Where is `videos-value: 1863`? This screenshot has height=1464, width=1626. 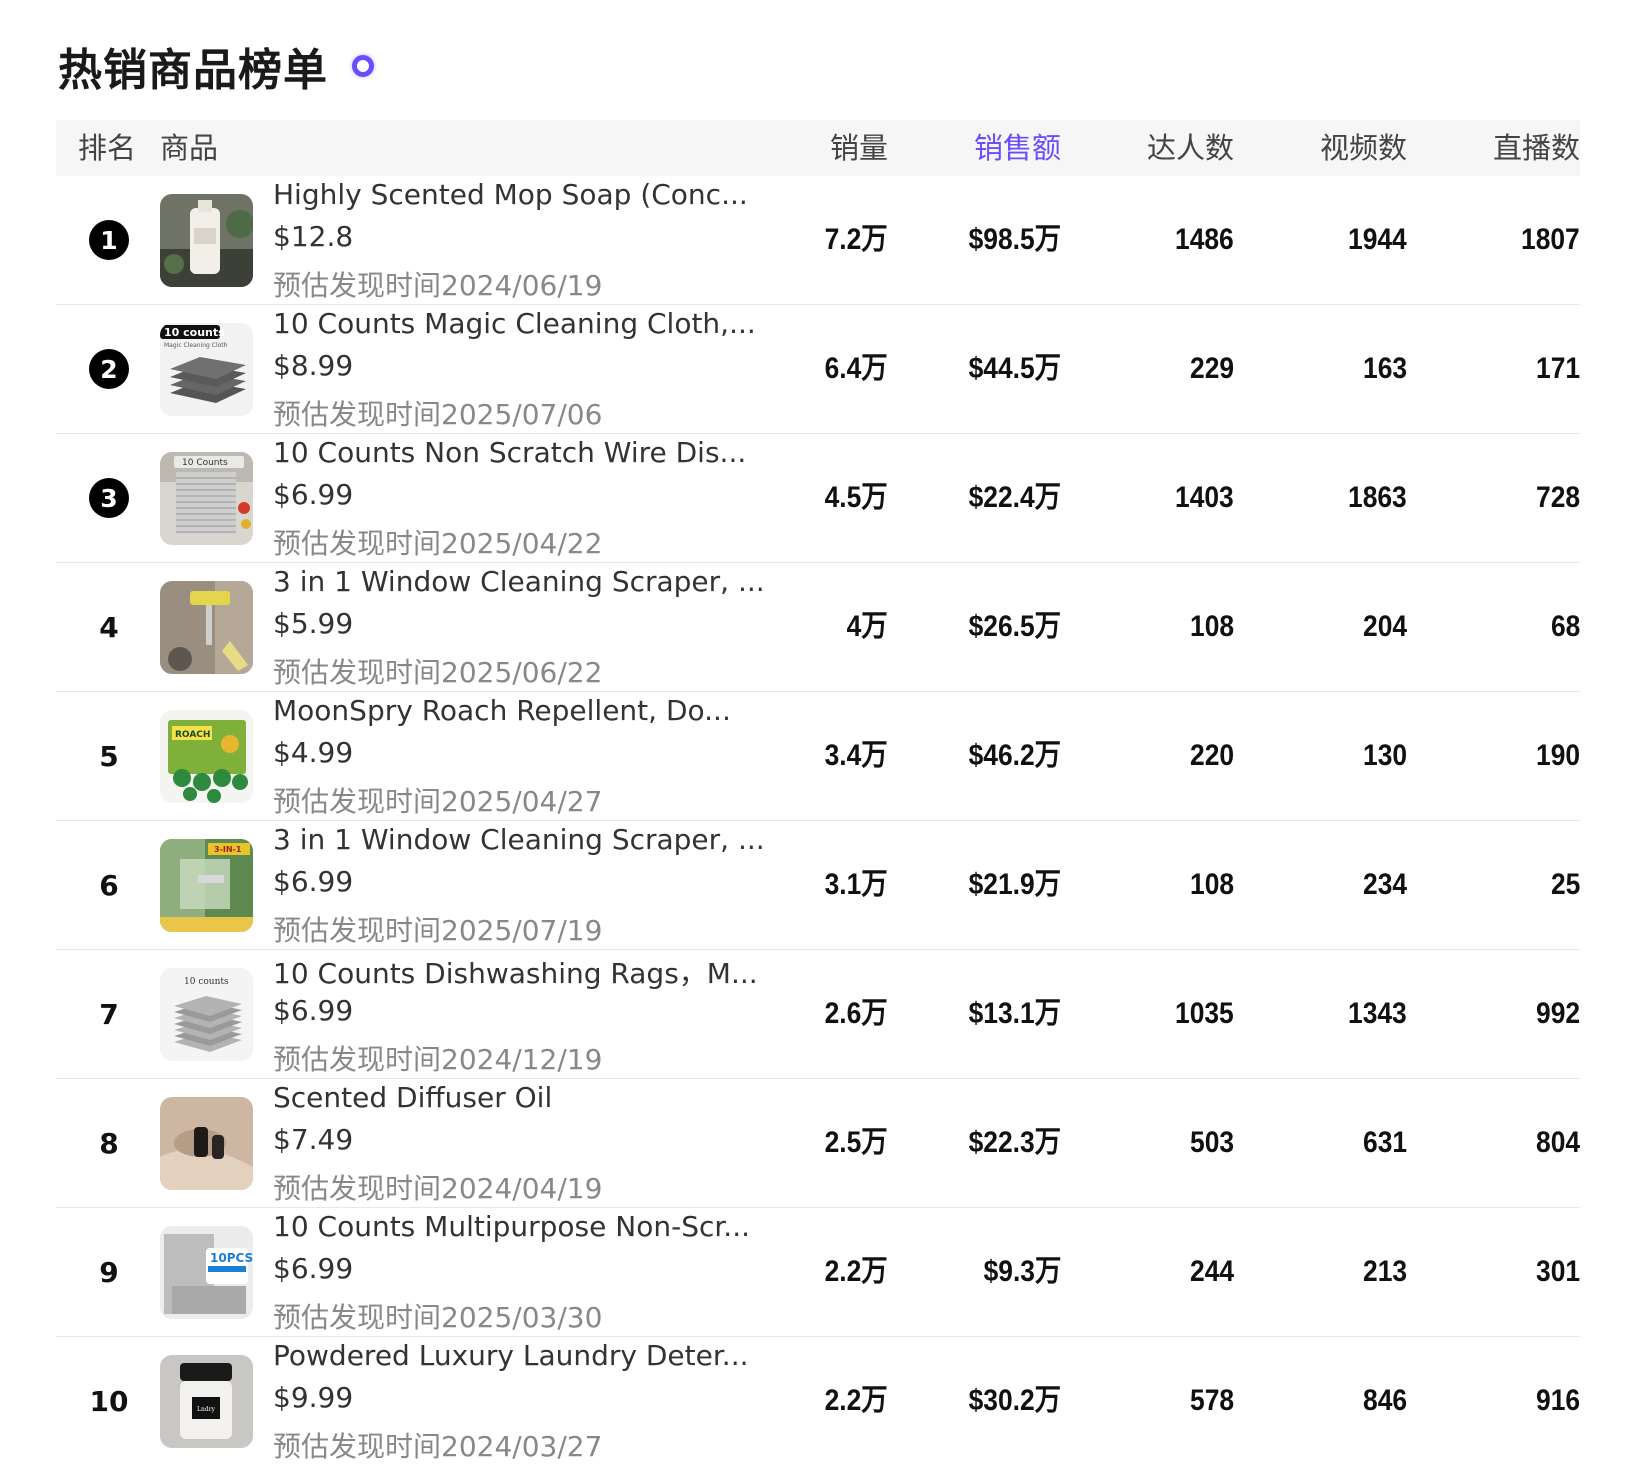
videos-value: 1863 is located at coordinates (1377, 497).